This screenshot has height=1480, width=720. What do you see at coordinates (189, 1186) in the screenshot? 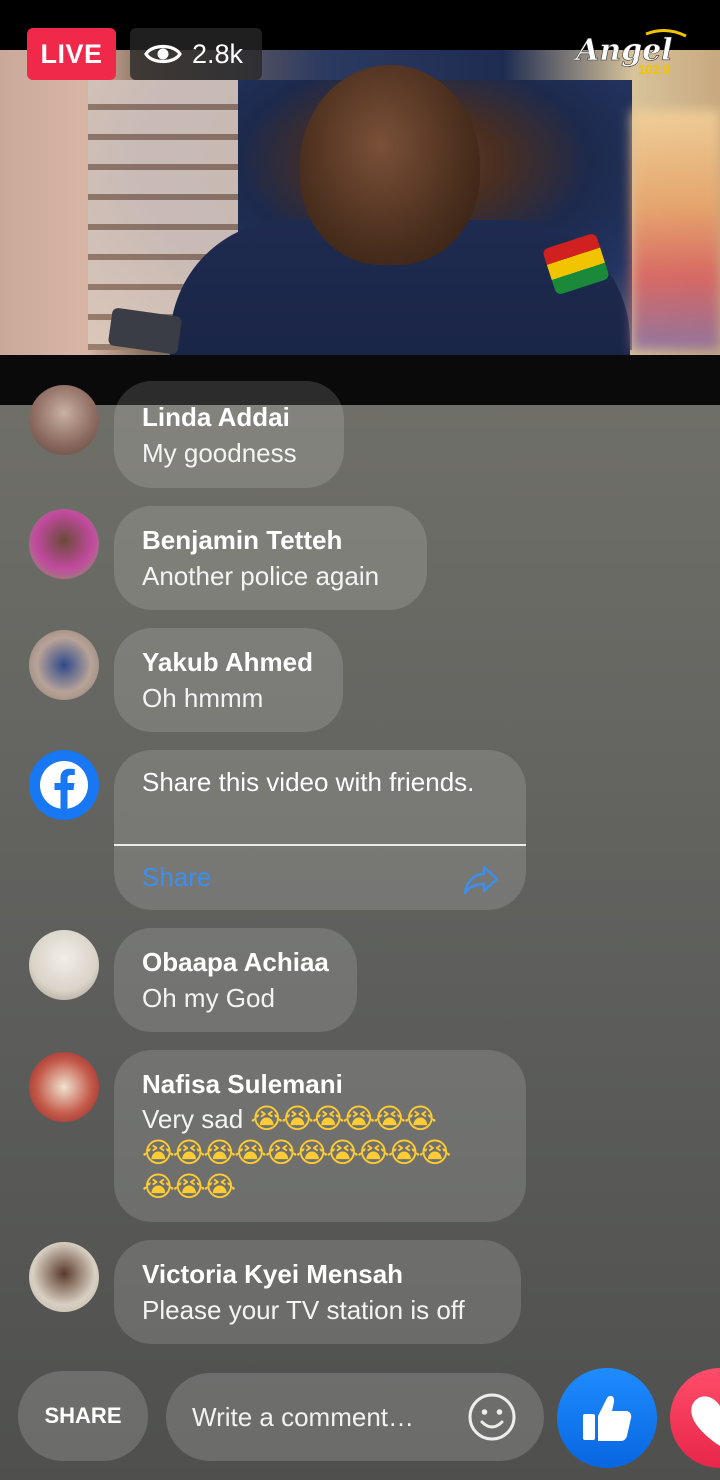
I see `crying-emoji: 😭😭😭` at bounding box center [189, 1186].